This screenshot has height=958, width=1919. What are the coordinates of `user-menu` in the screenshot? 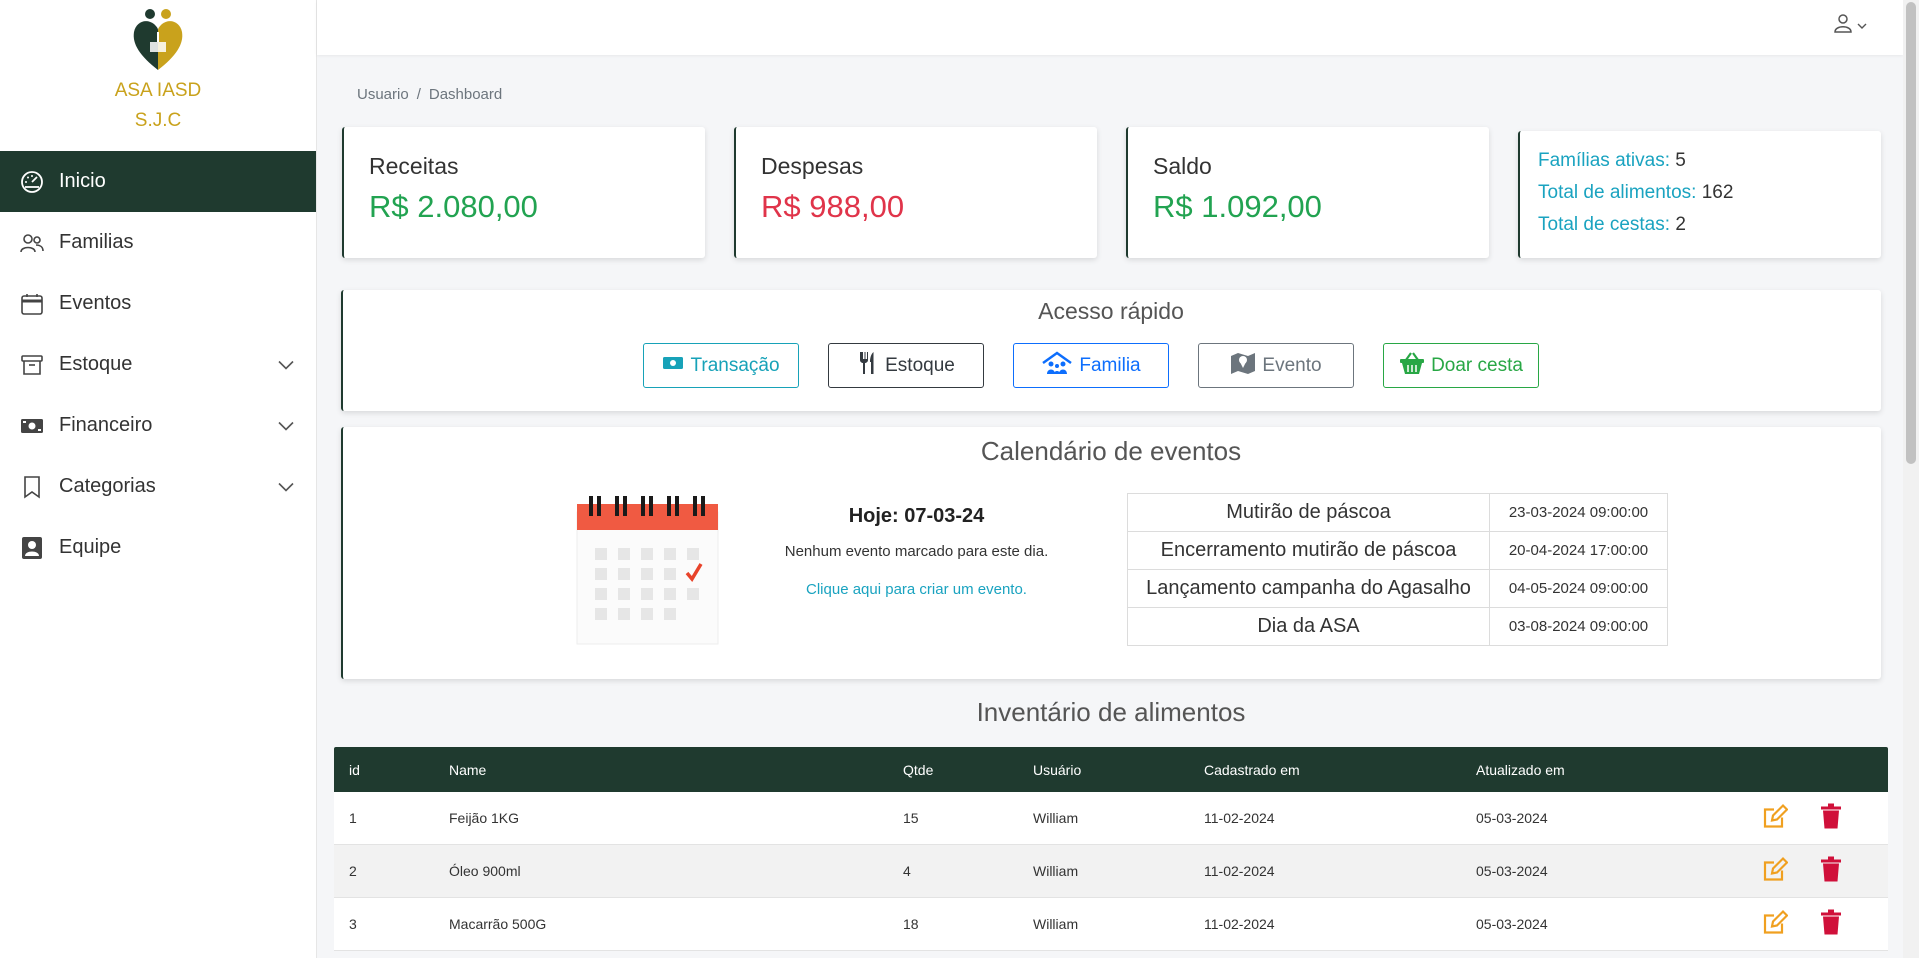 It's located at (1850, 25).